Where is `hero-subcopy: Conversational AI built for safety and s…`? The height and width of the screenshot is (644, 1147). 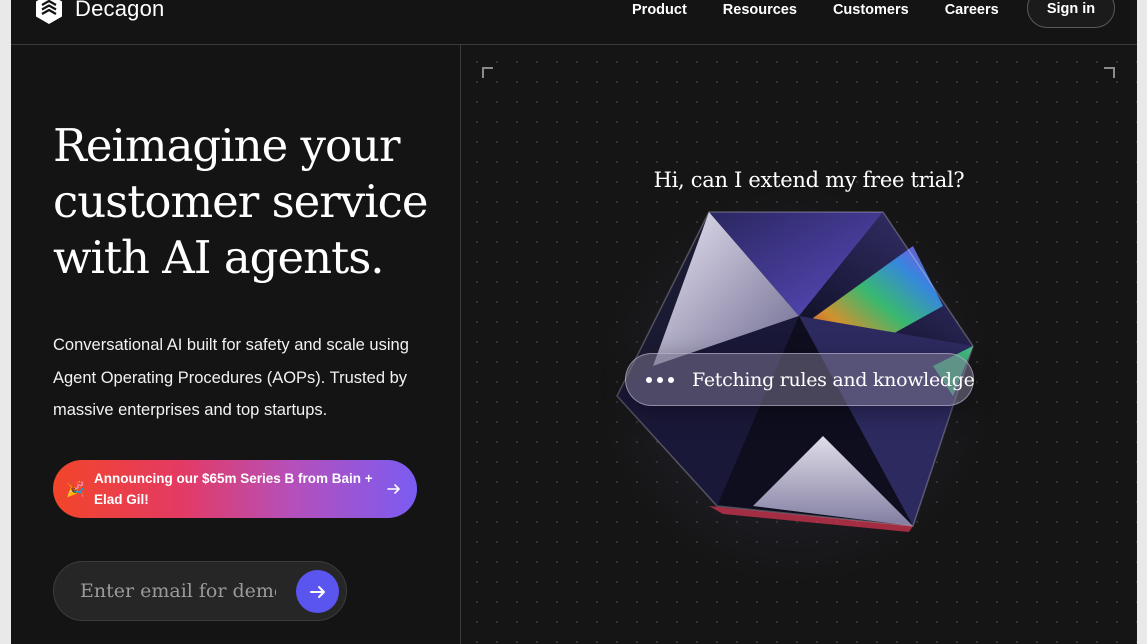
hero-subcopy: Conversational AI built for safety and s… is located at coordinates (231, 377).